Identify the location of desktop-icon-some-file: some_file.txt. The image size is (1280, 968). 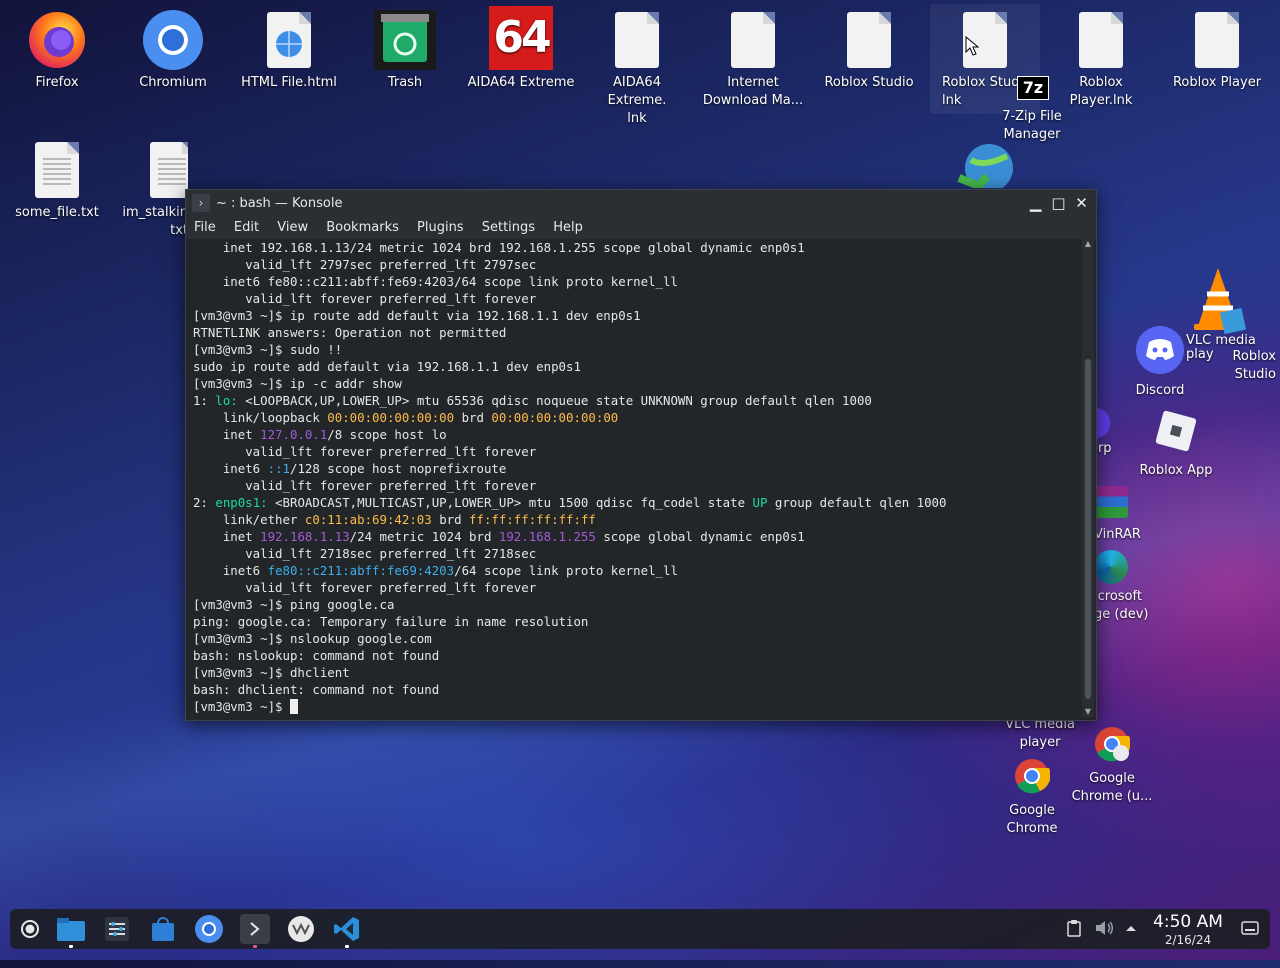
(57, 179).